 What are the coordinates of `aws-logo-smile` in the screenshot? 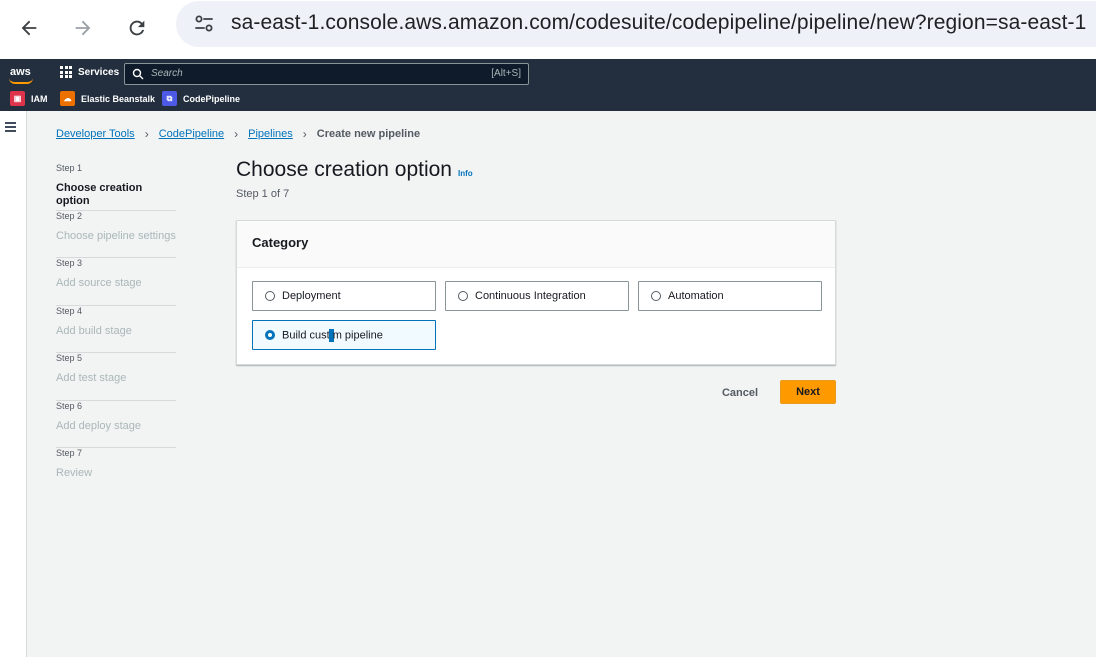 It's located at (21, 81).